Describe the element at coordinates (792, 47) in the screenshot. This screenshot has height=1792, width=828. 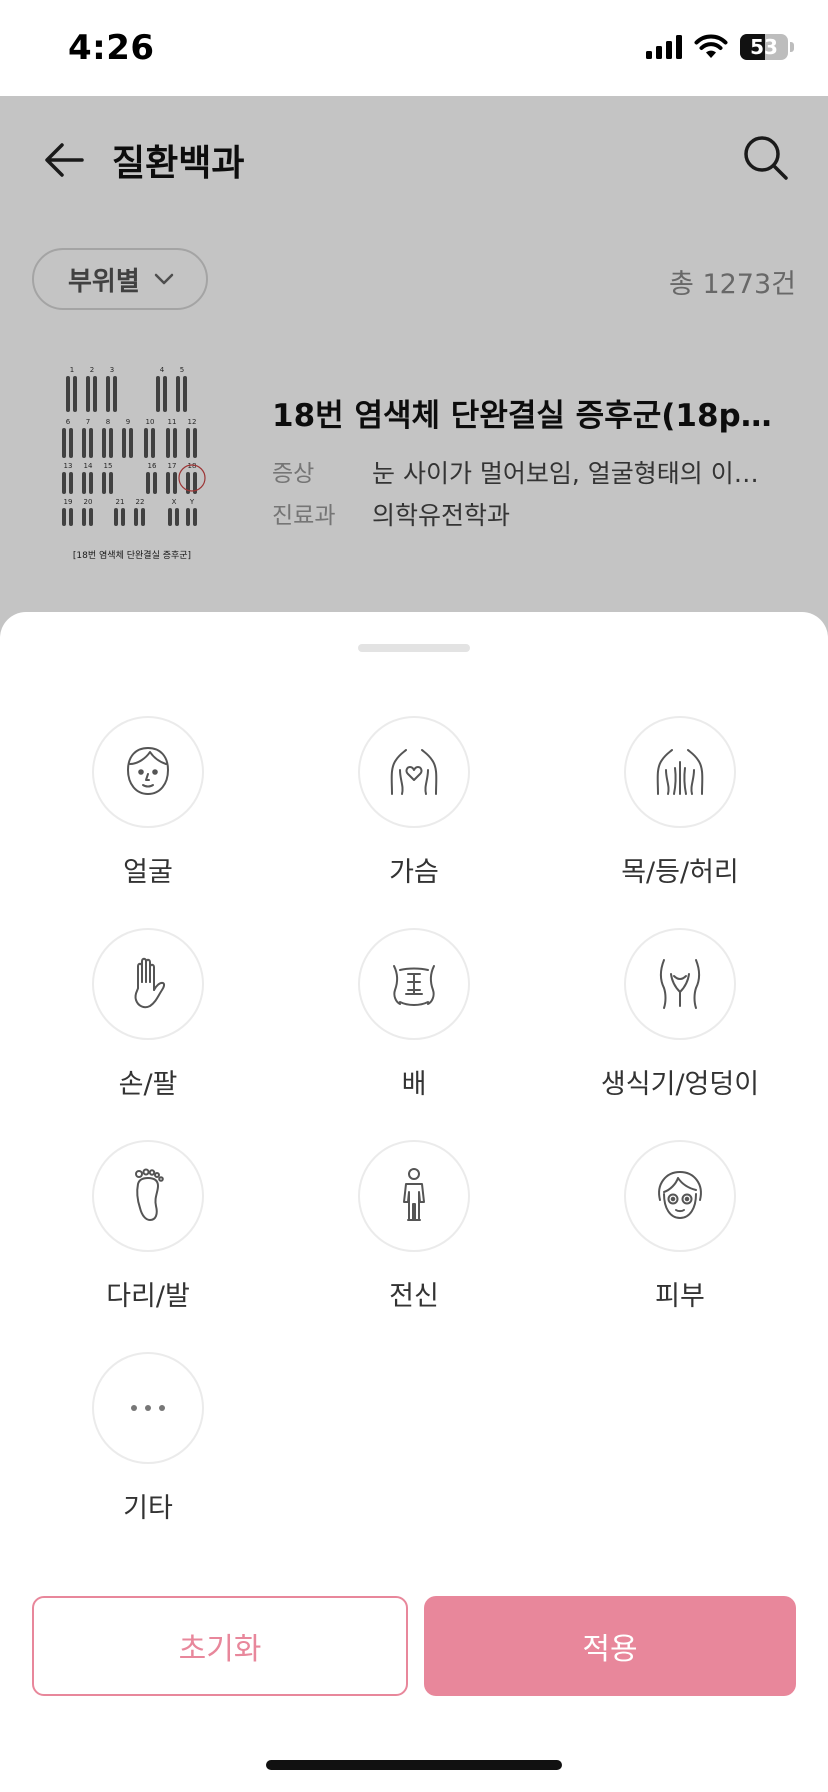
I see `battery-tip` at that location.